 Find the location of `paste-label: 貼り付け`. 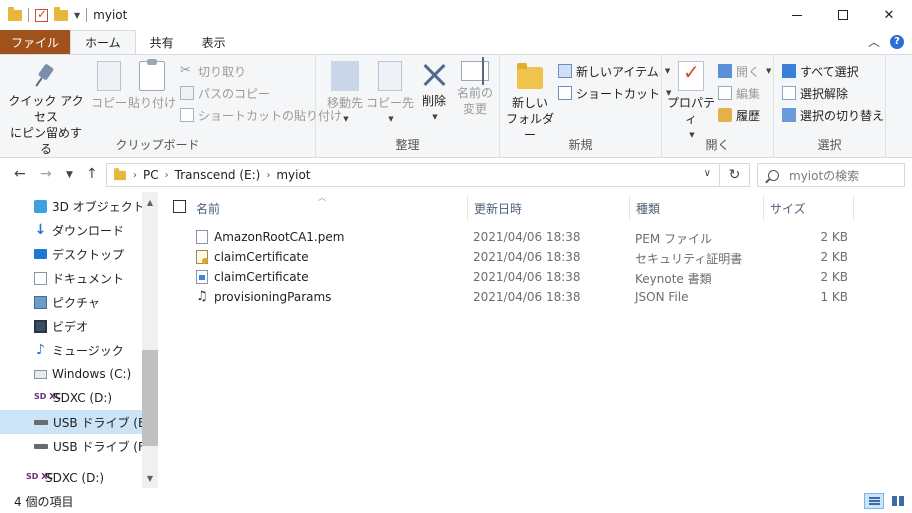

paste-label: 貼り付け is located at coordinates (152, 103).